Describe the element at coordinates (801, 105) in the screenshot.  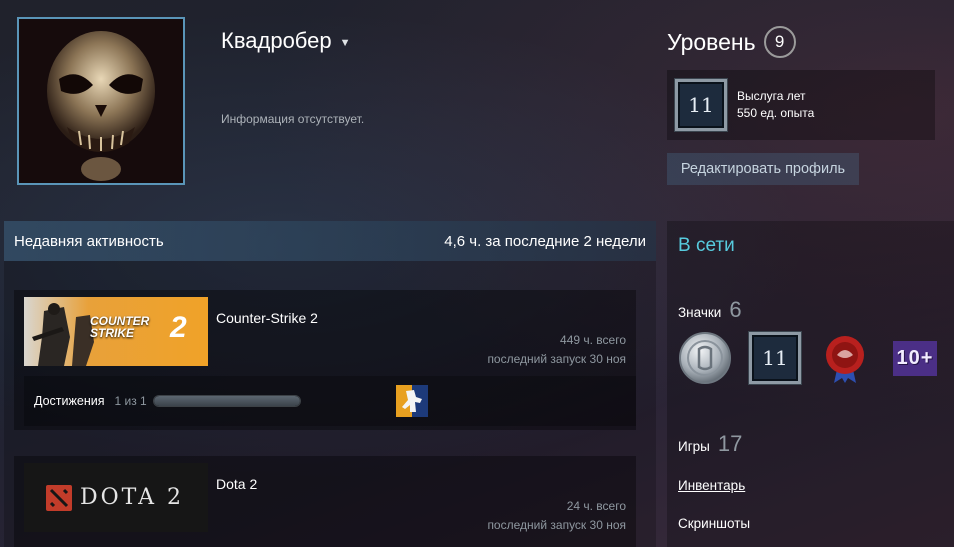
I see `favorite-badge: 11 Выслуга лет 550 ед. опыта` at that location.